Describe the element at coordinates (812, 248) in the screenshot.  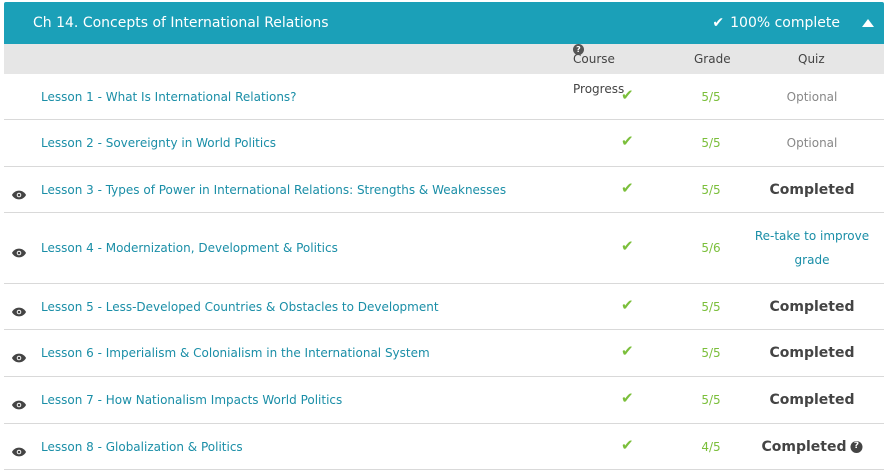
I see `quiz-retake-link: Re-take to improve grade` at that location.